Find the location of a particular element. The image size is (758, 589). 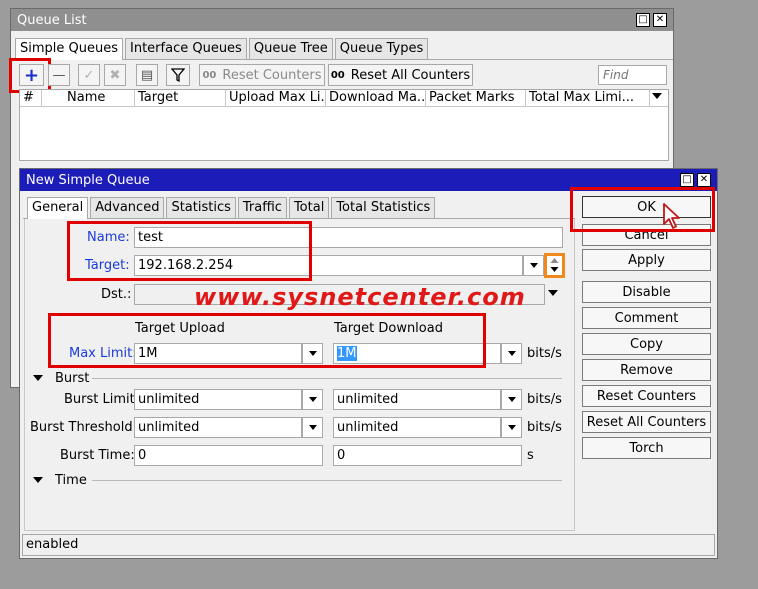

dst-dropdown-arrow is located at coordinates (553, 293).